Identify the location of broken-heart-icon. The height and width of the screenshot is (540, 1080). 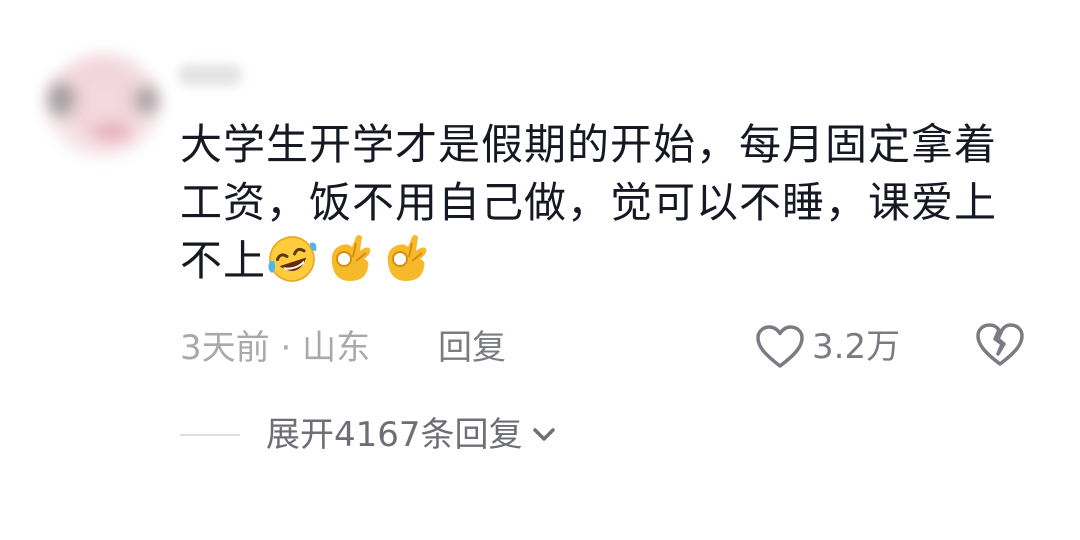
(1000, 344).